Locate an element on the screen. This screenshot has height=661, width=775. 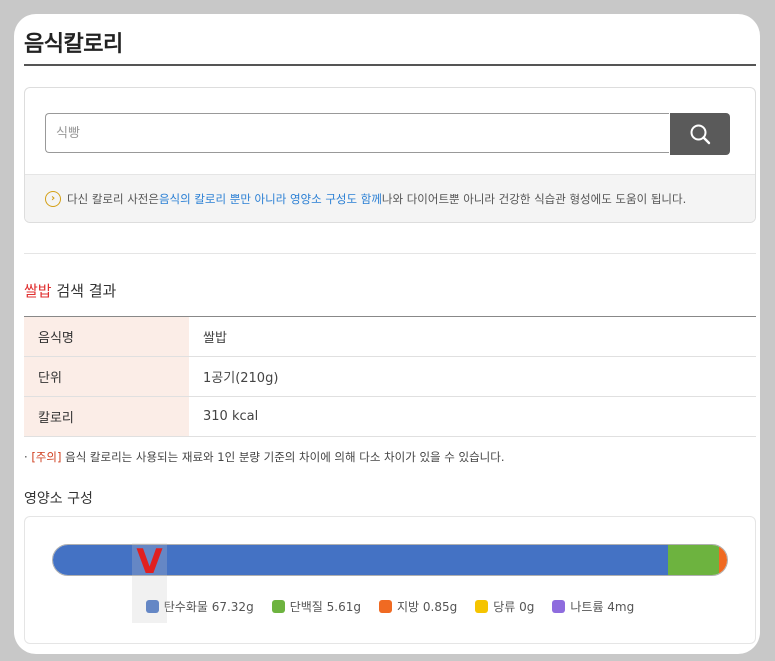
legend-label: 당류 0g is located at coordinates (514, 607).